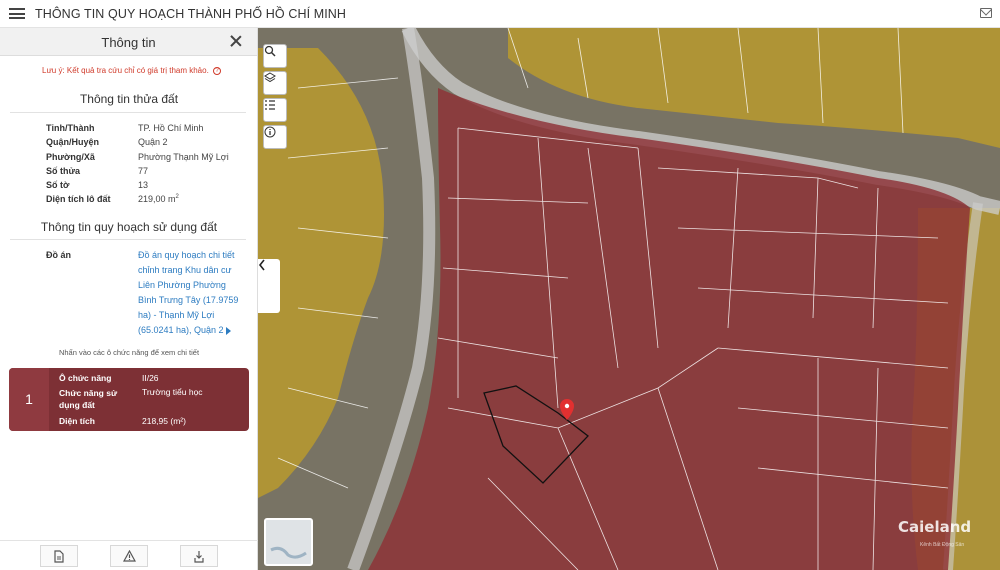  Describe the element at coordinates (153, 142) in the screenshot. I see `district-value: Quận 2` at that location.